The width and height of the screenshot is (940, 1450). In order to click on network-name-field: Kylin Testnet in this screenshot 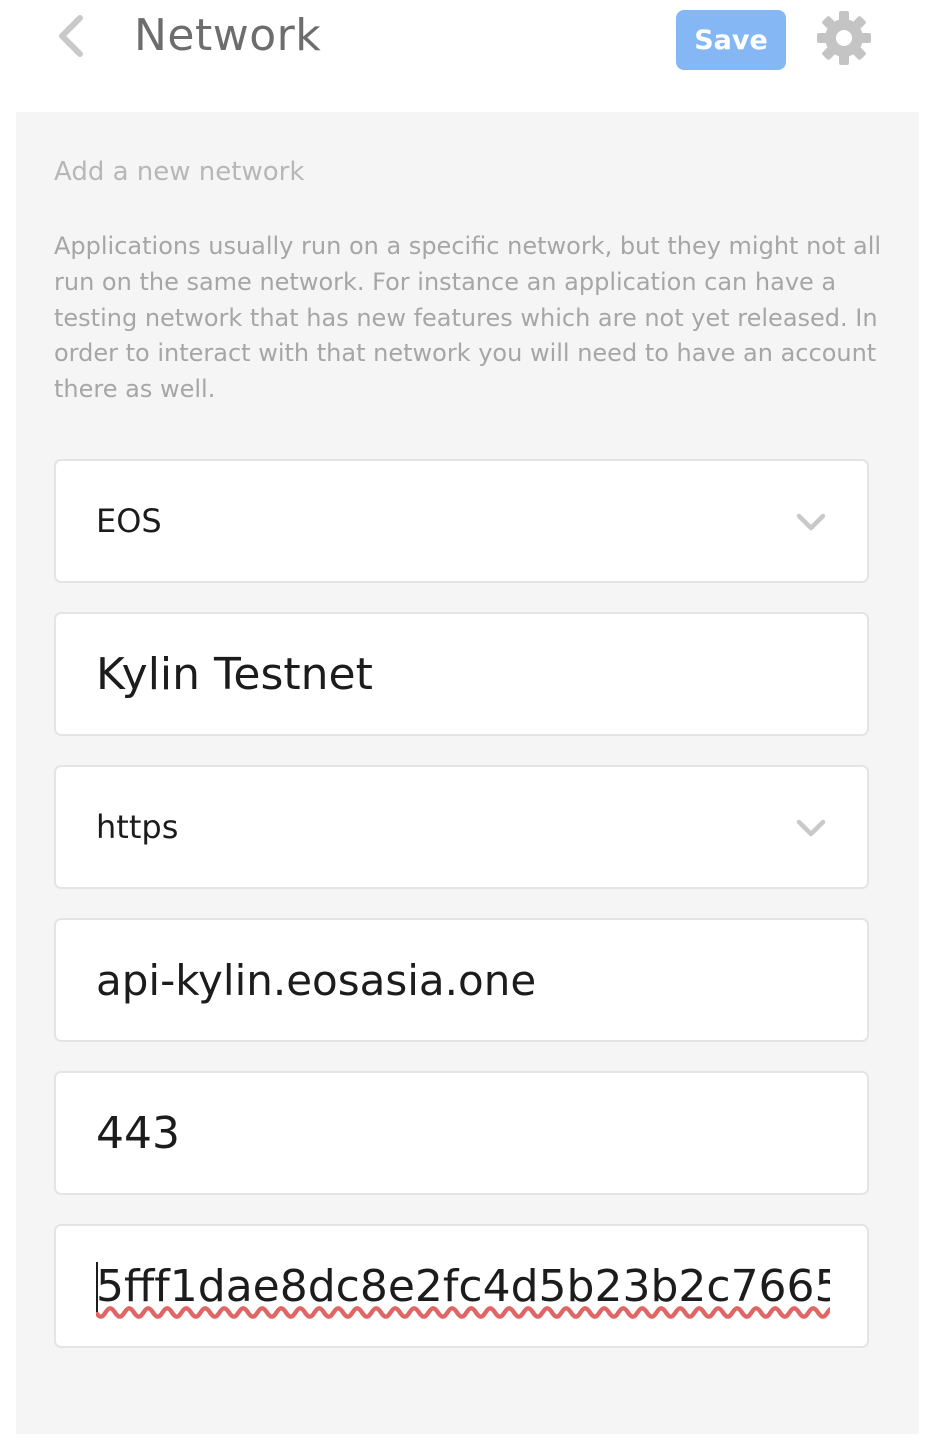, I will do `click(461, 674)`.